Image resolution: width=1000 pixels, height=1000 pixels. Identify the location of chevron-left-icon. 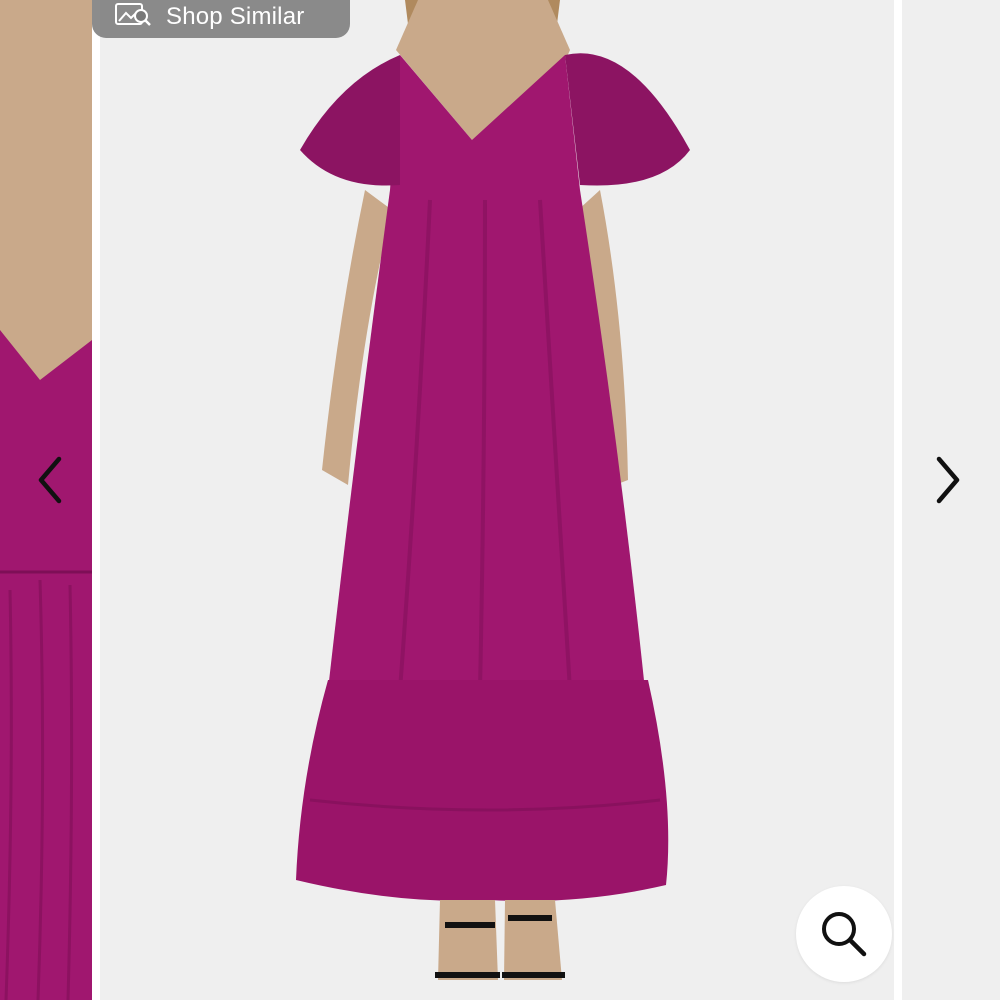
(50, 480).